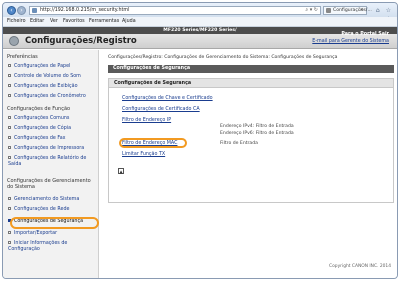  I want to click on sidebar-item-sound: Controle de Volume do Som, so click(44, 77).